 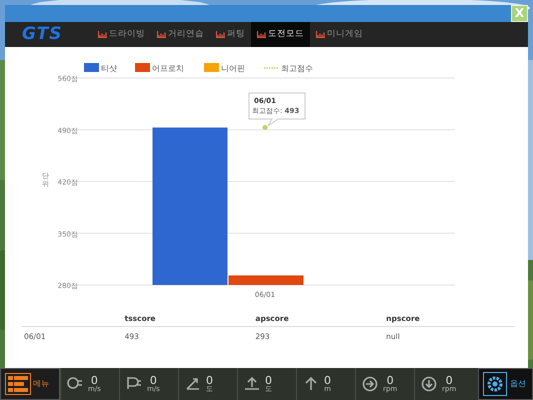 What do you see at coordinates (180, 34) in the screenshot?
I see `nav-tab: 거리연습` at bounding box center [180, 34].